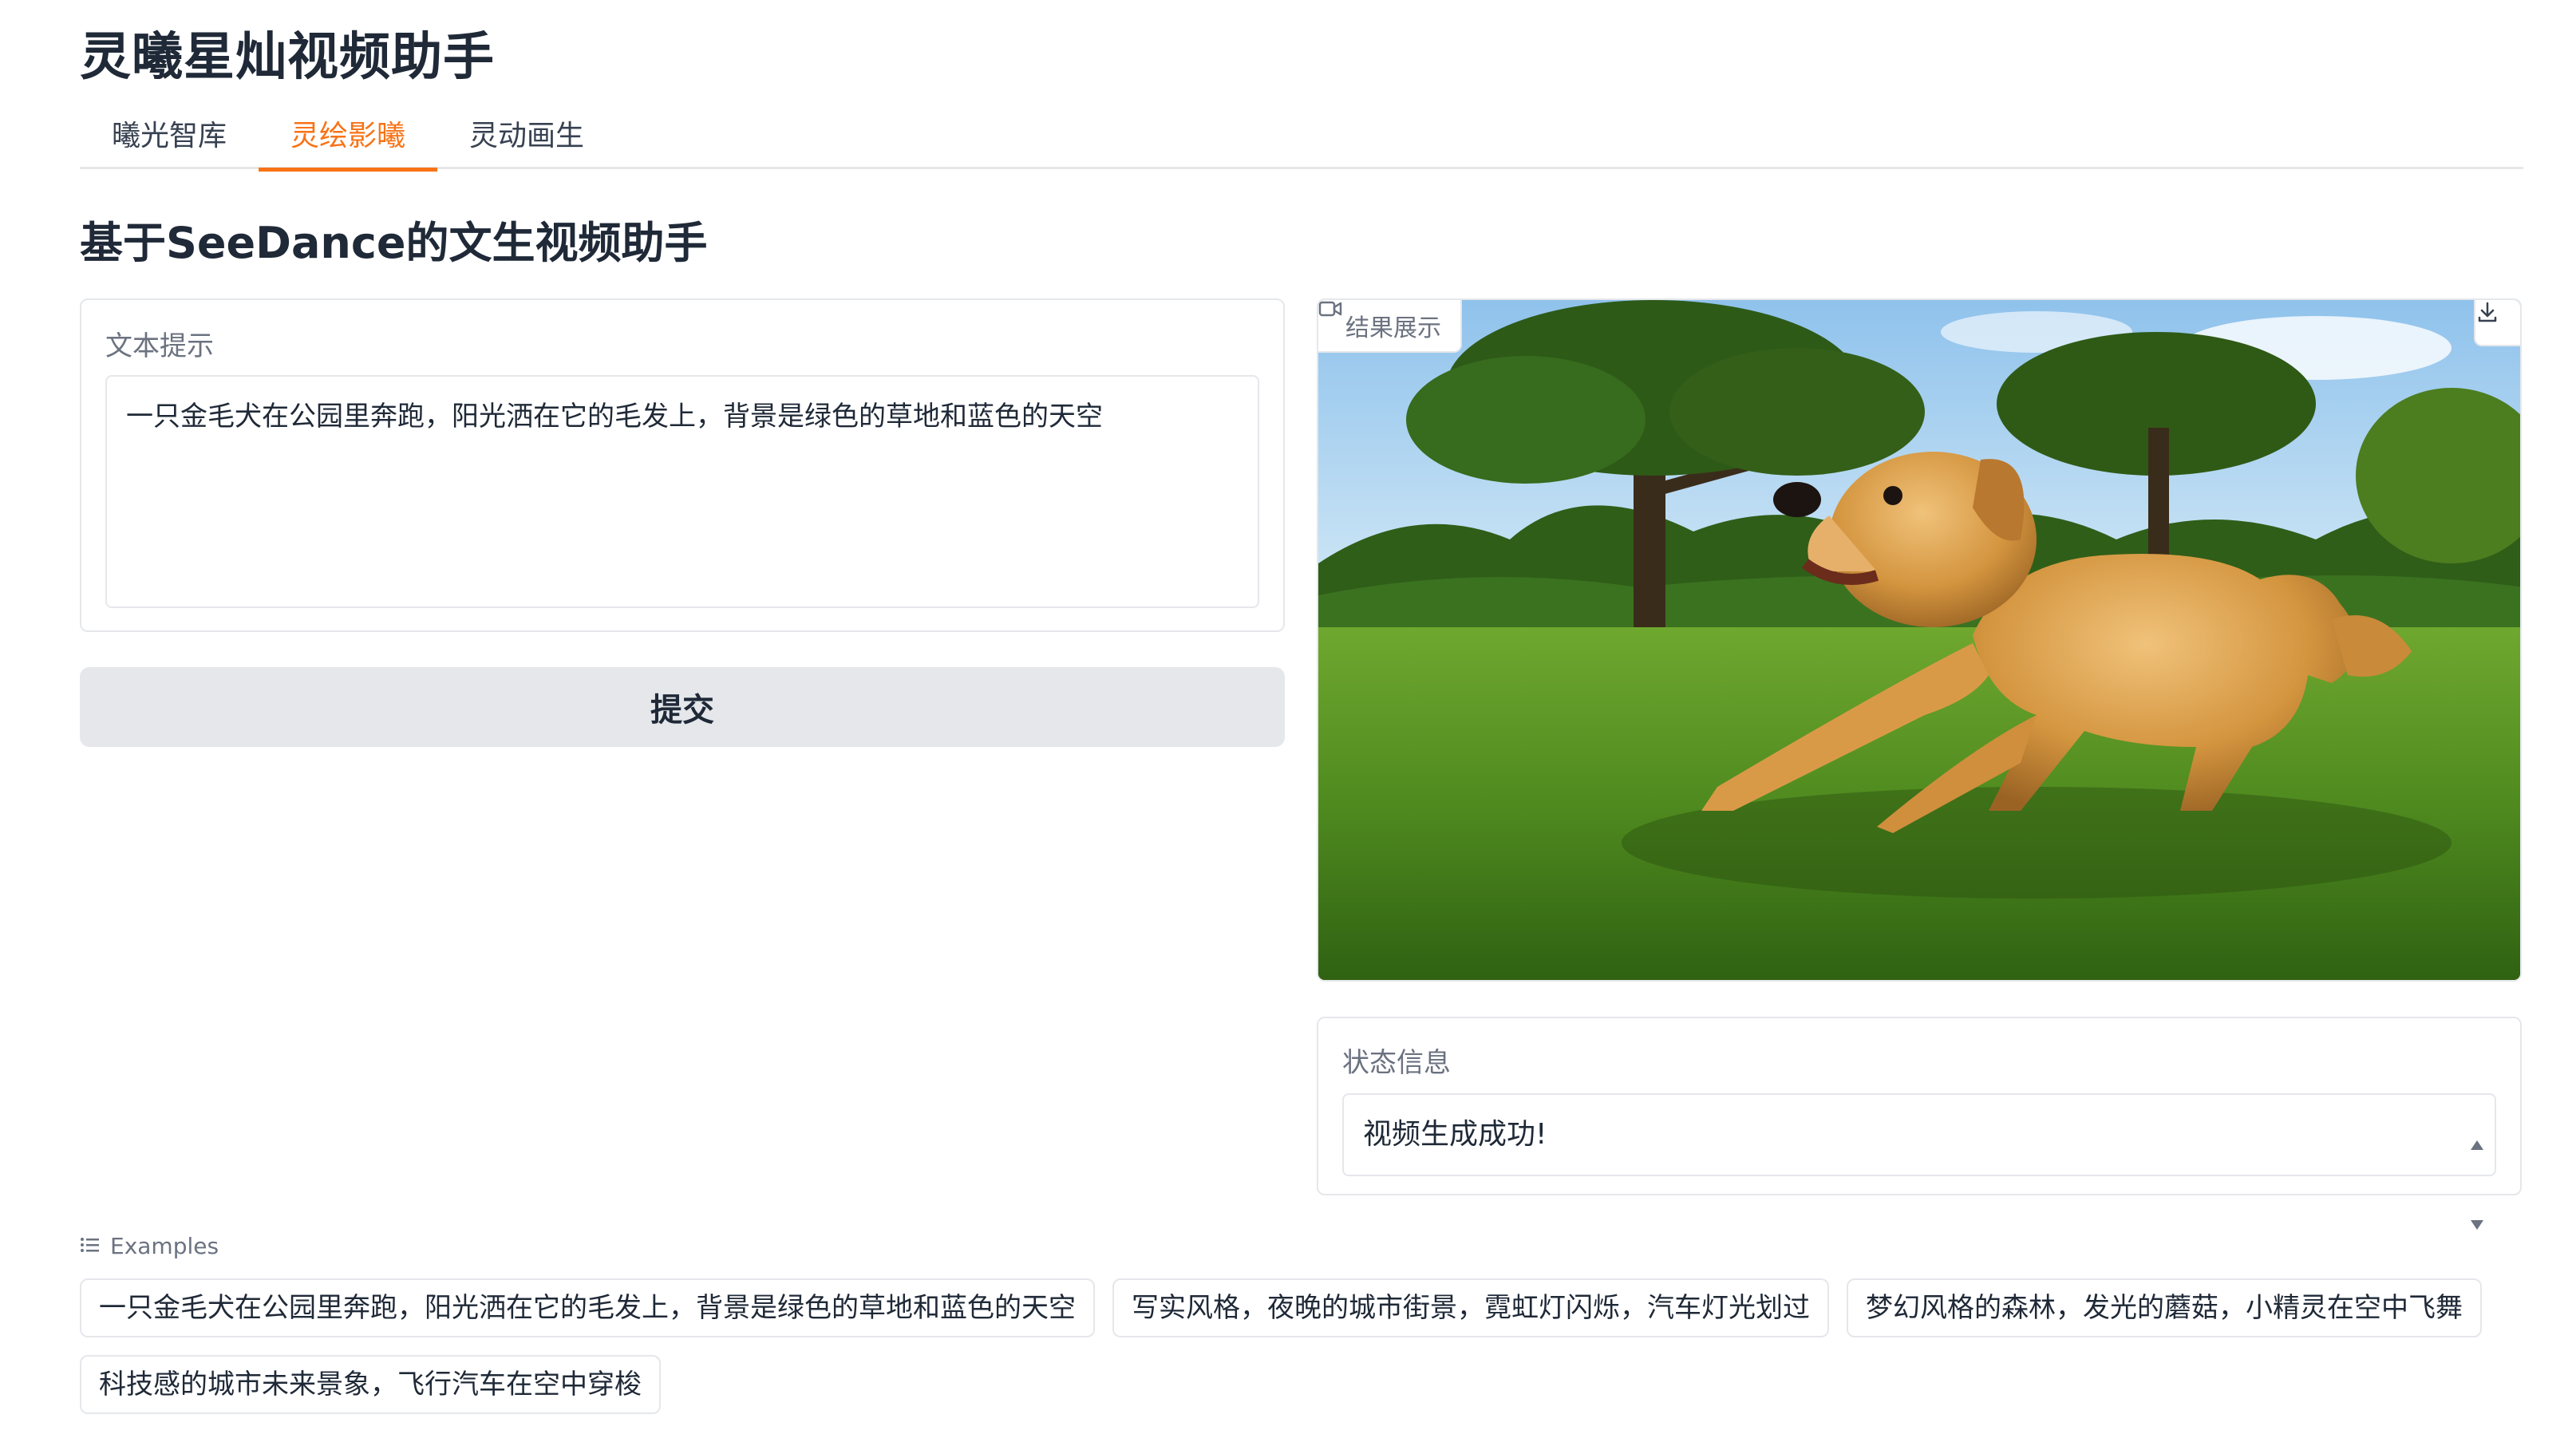 This screenshot has height=1442, width=2576. Describe the element at coordinates (1301, 138) in the screenshot. I see `tab-bar: 曦光智库 灵绘影曦 灵动画生` at that location.